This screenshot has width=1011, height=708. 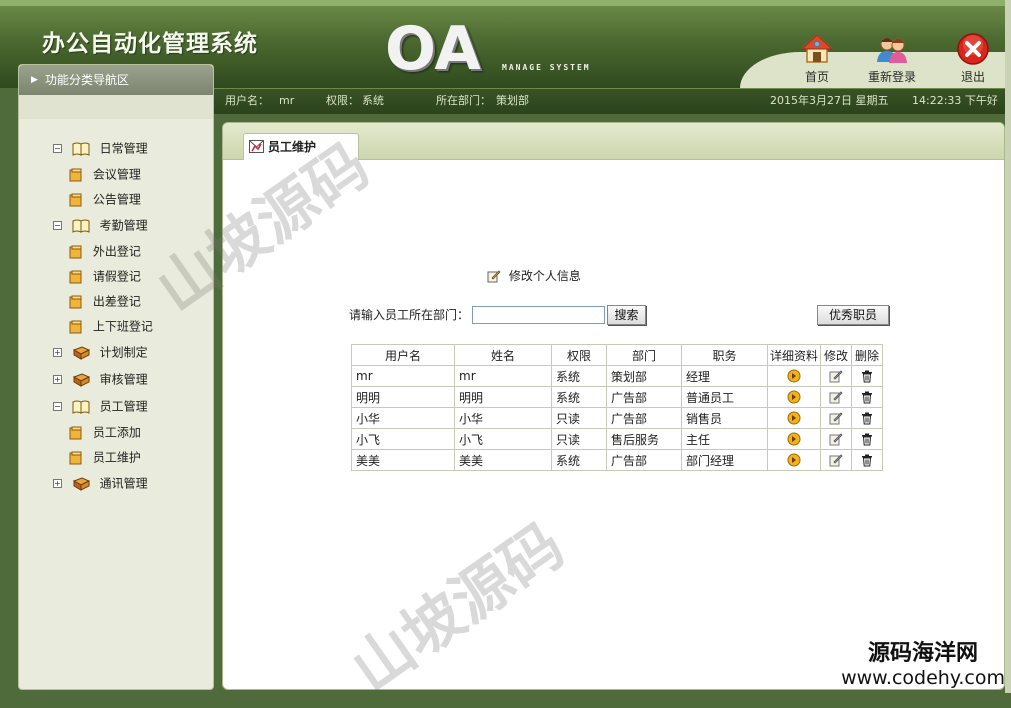 I want to click on nav-group-planning: + 计划制定, so click(x=100, y=352).